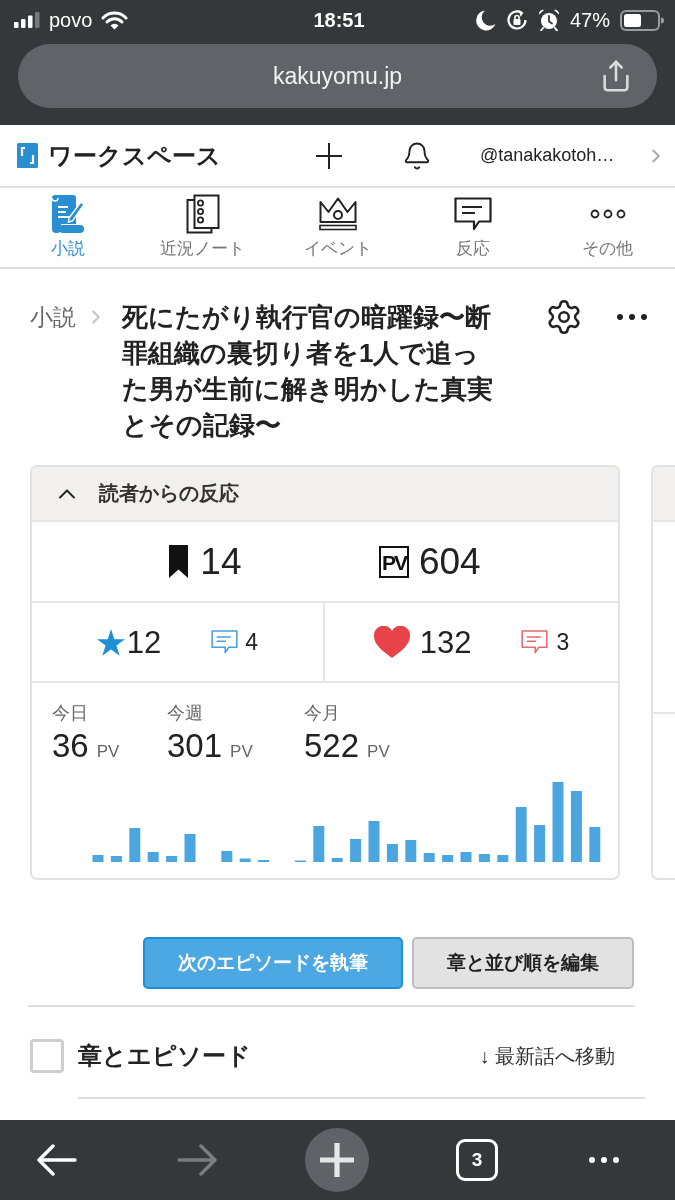 The height and width of the screenshot is (1200, 675). What do you see at coordinates (564, 317) in the screenshot?
I see `settings-icon` at bounding box center [564, 317].